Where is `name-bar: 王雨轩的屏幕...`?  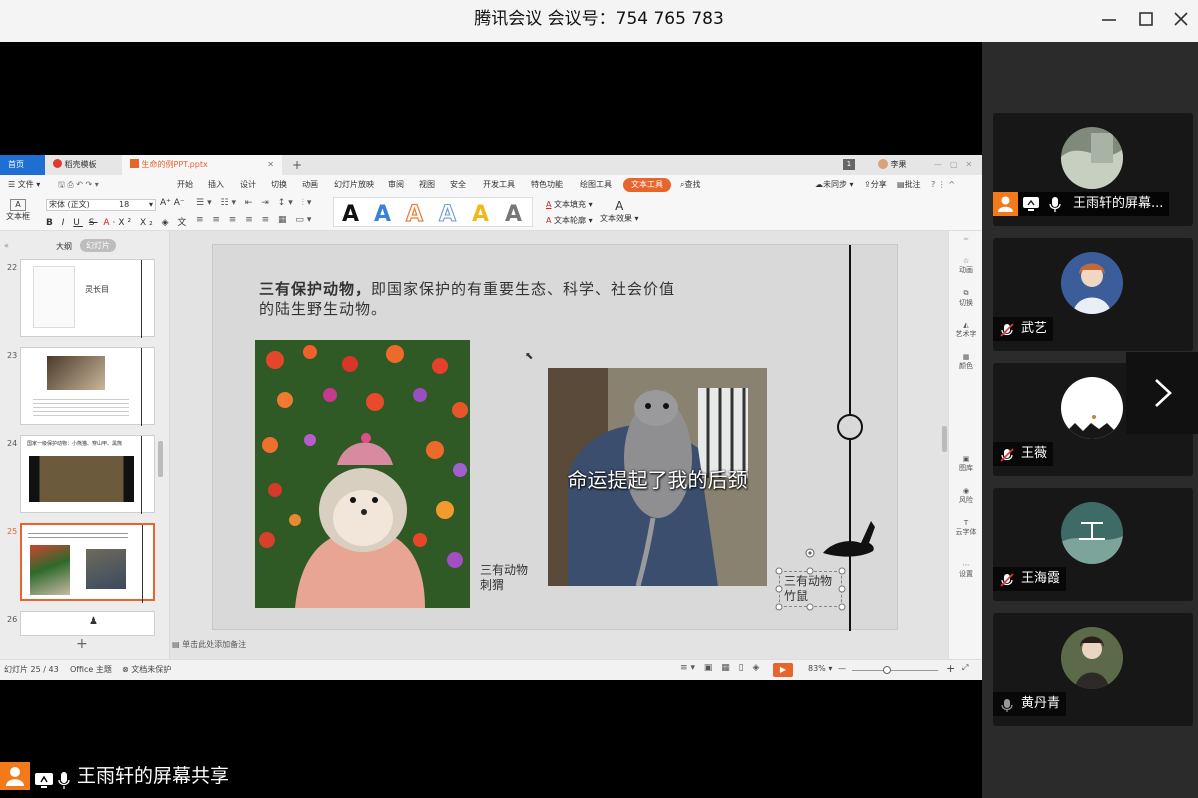
name-bar: 王雨轩的屏幕... is located at coordinates (1081, 204).